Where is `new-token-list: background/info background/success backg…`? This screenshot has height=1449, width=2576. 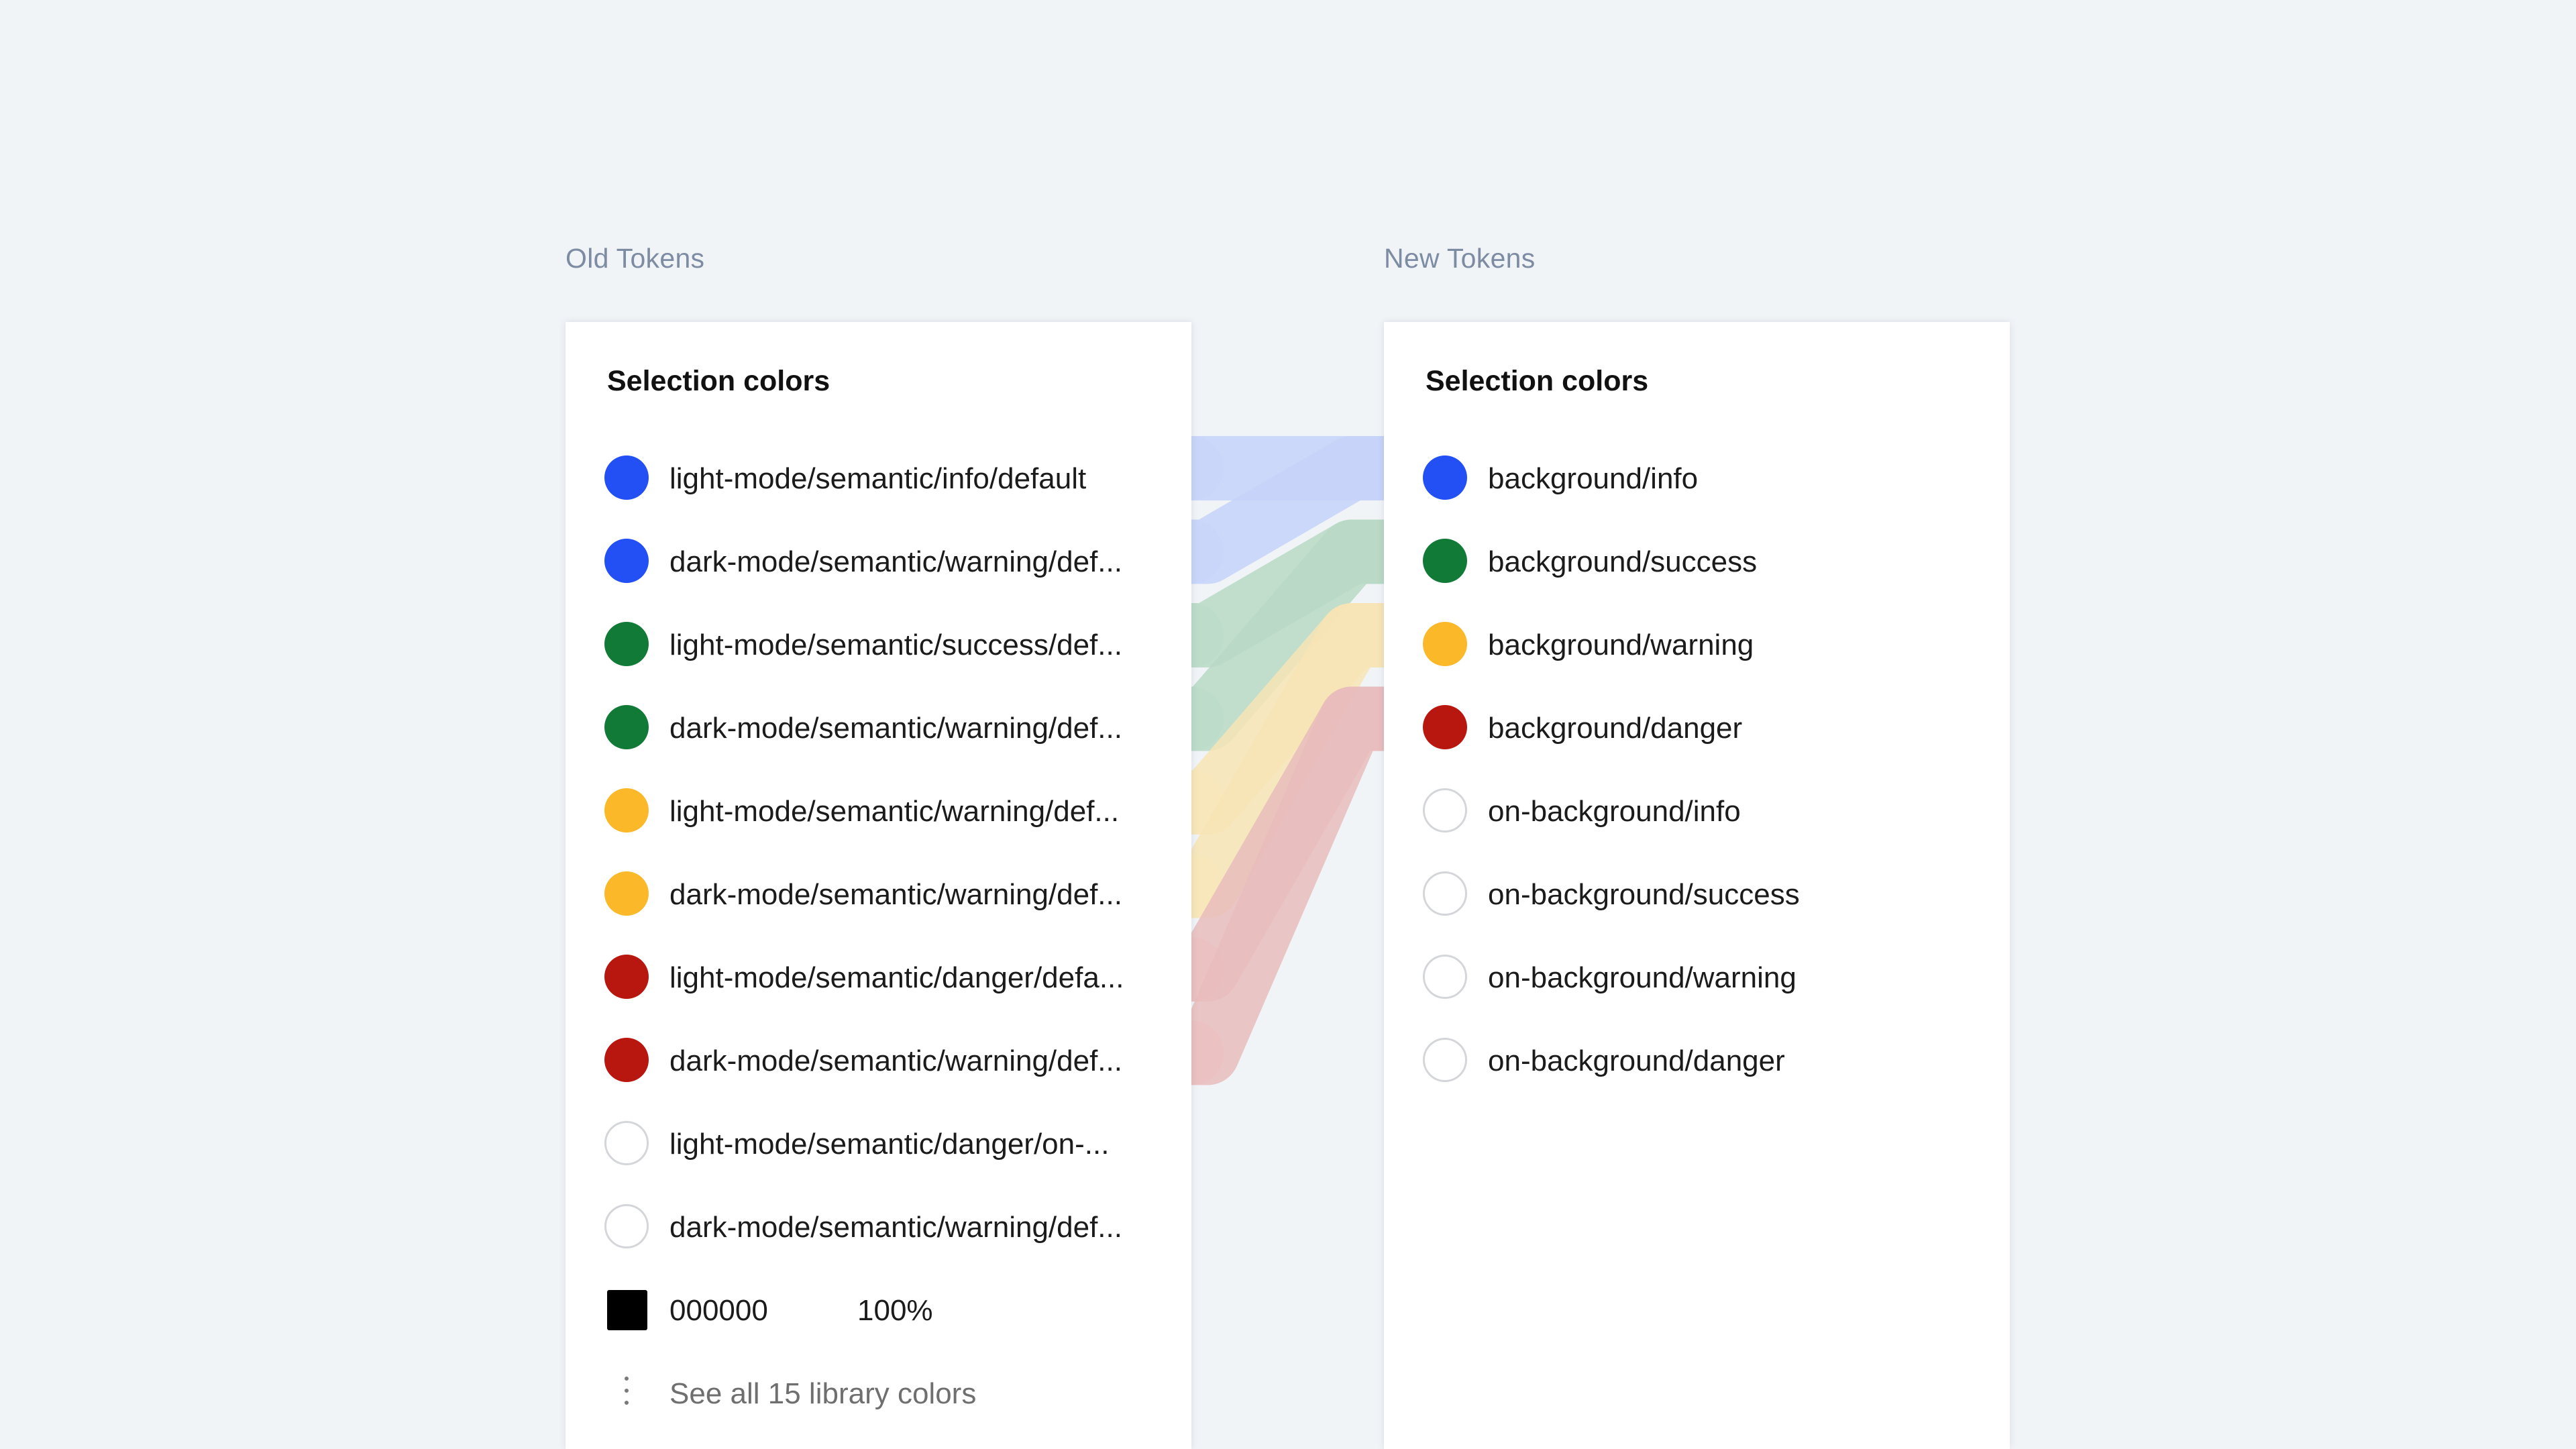 new-token-list: background/info background/success backg… is located at coordinates (1697, 770).